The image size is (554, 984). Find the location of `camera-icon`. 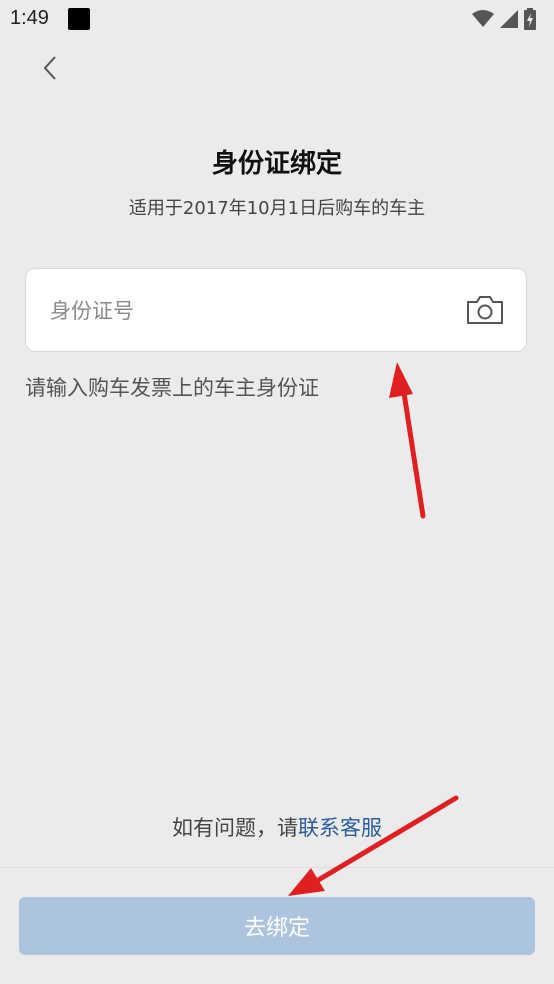

camera-icon is located at coordinates (485, 310).